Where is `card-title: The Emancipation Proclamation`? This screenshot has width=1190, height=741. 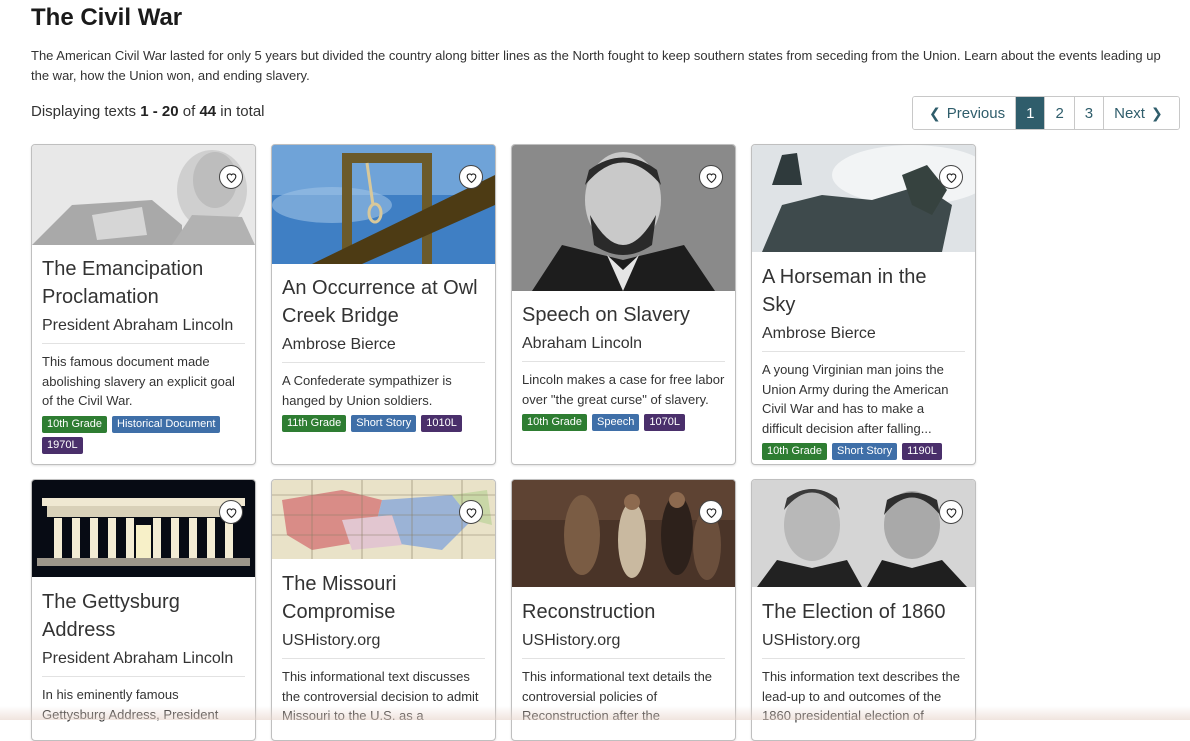 card-title: The Emancipation Proclamation is located at coordinates (143, 283).